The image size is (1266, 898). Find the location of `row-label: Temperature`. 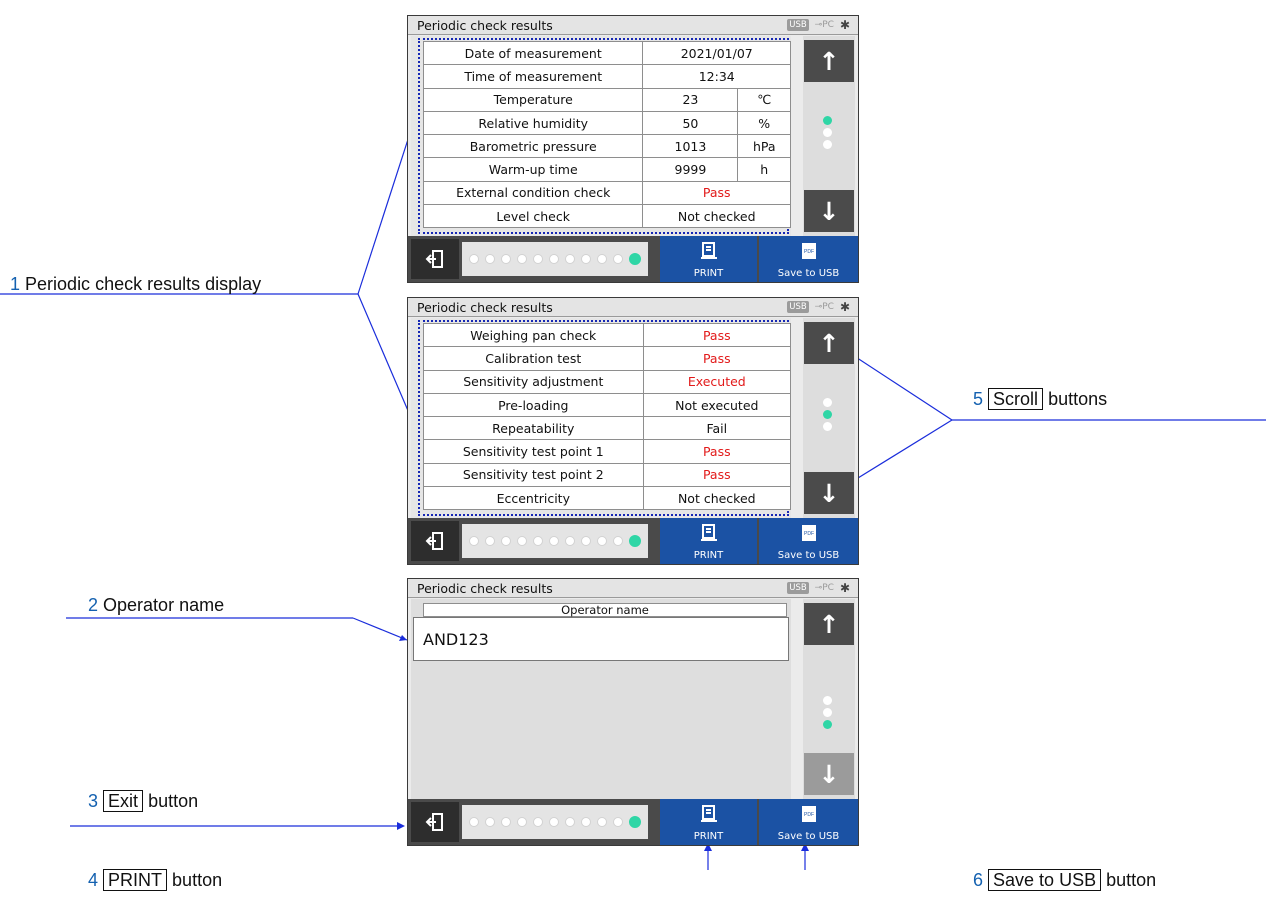

row-label: Temperature is located at coordinates (533, 99).